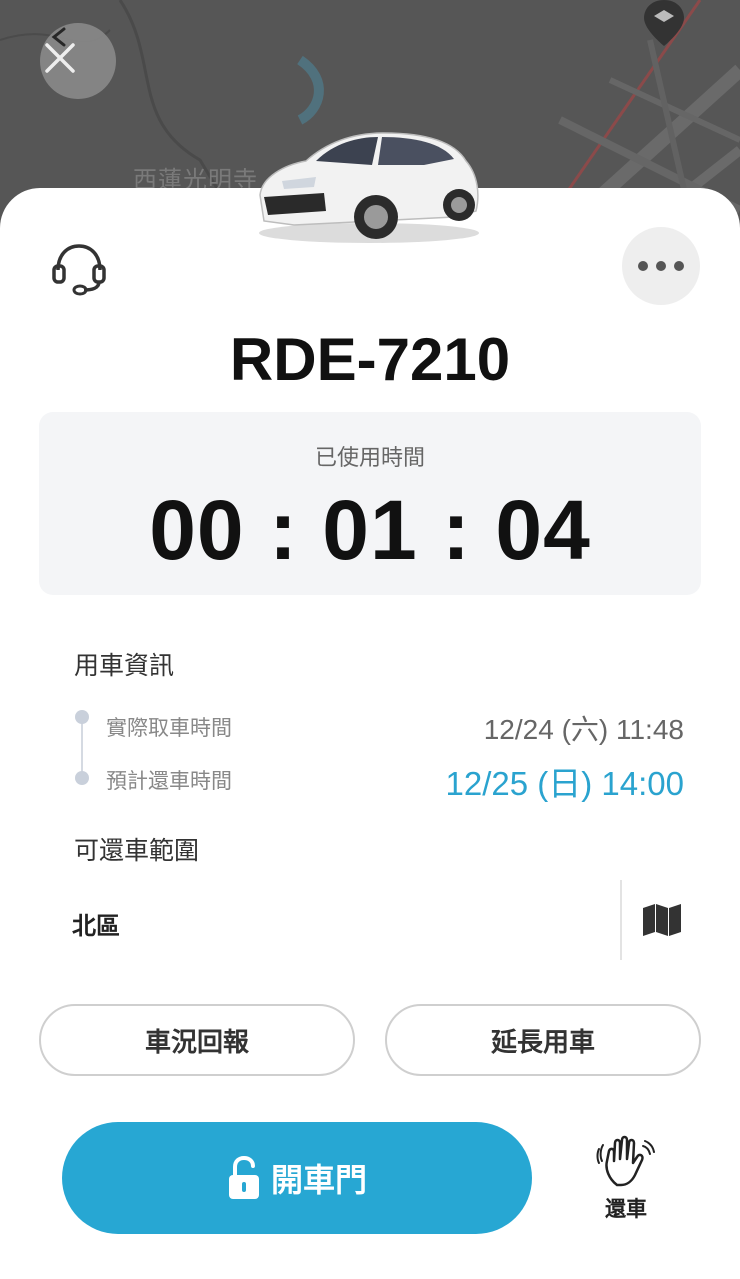 The image size is (740, 1279). What do you see at coordinates (169, 781) in the screenshot?
I see `return-time-label: 預計還車時間` at bounding box center [169, 781].